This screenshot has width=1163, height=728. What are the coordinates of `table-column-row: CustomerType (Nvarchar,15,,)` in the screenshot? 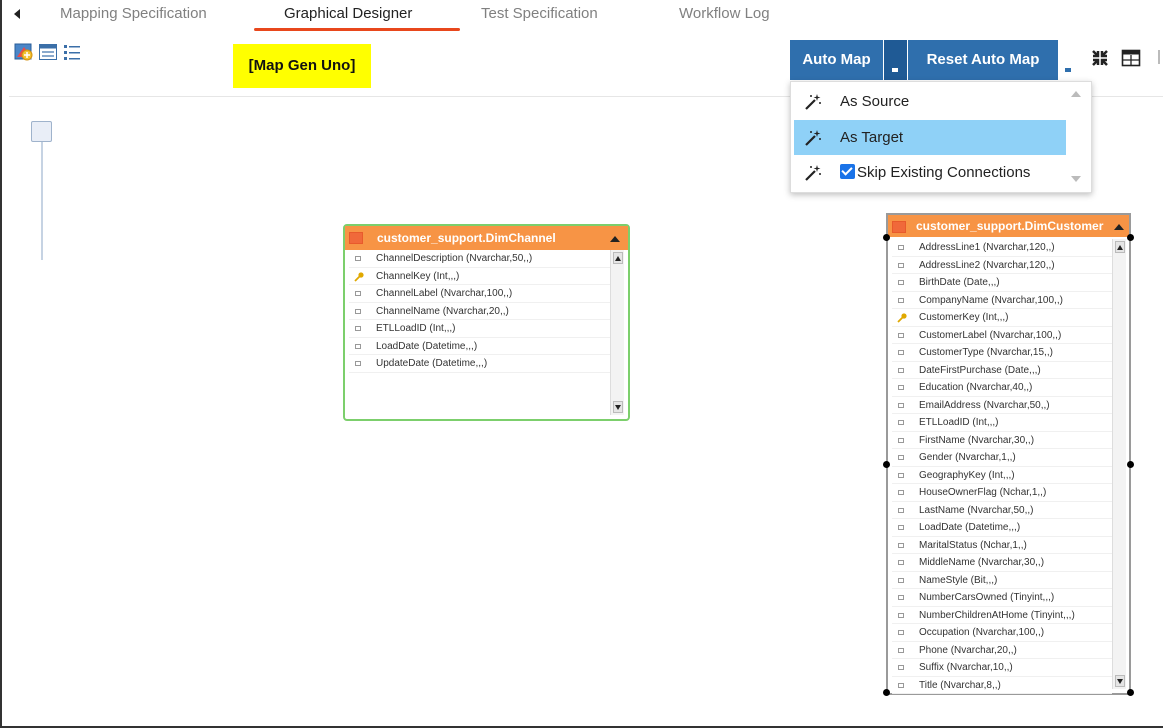 It's located at (1002, 353).